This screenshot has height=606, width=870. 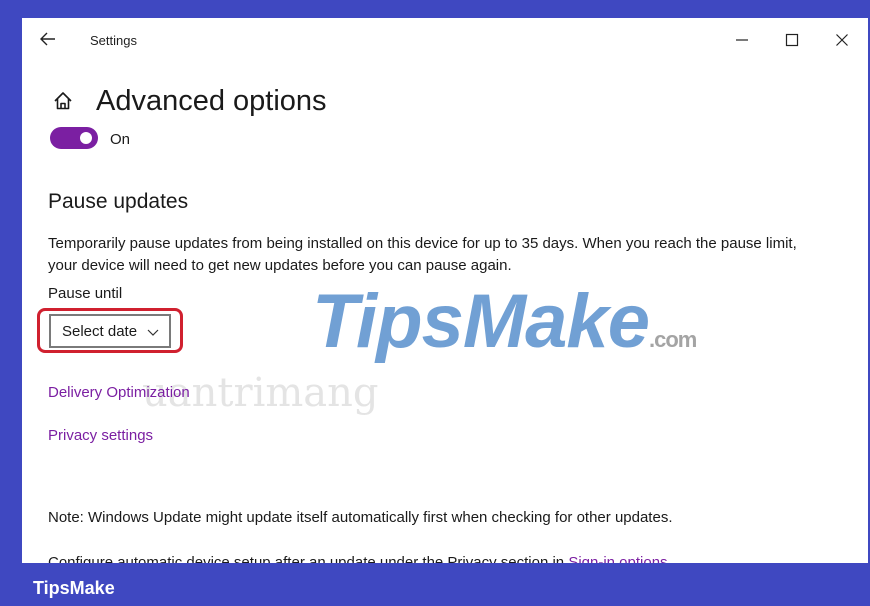 I want to click on select-date-dropdown: Select date, so click(x=110, y=331).